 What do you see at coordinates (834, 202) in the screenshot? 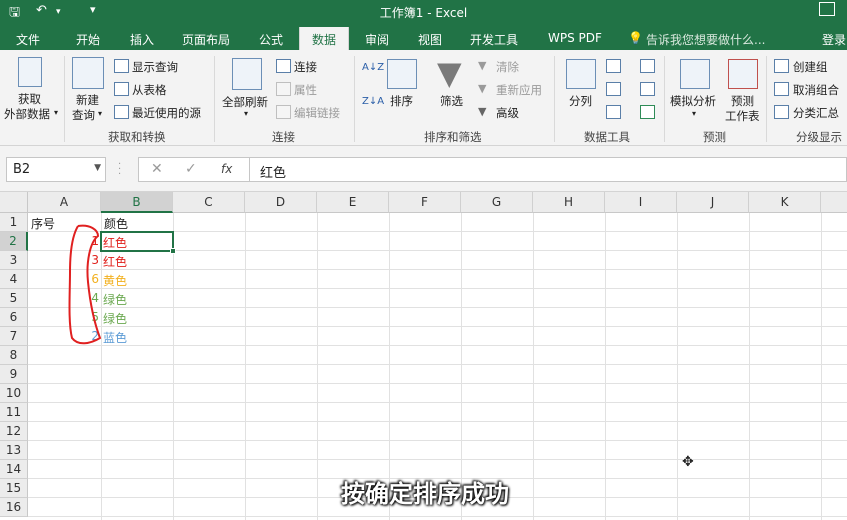
I see `column-header-l` at bounding box center [834, 202].